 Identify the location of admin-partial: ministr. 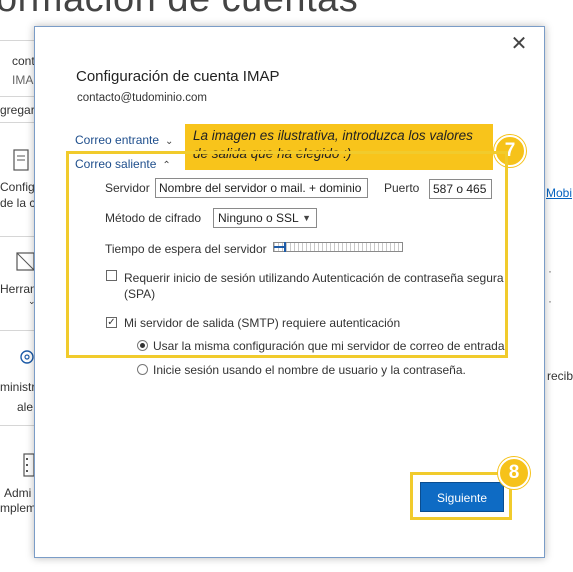
(17, 387).